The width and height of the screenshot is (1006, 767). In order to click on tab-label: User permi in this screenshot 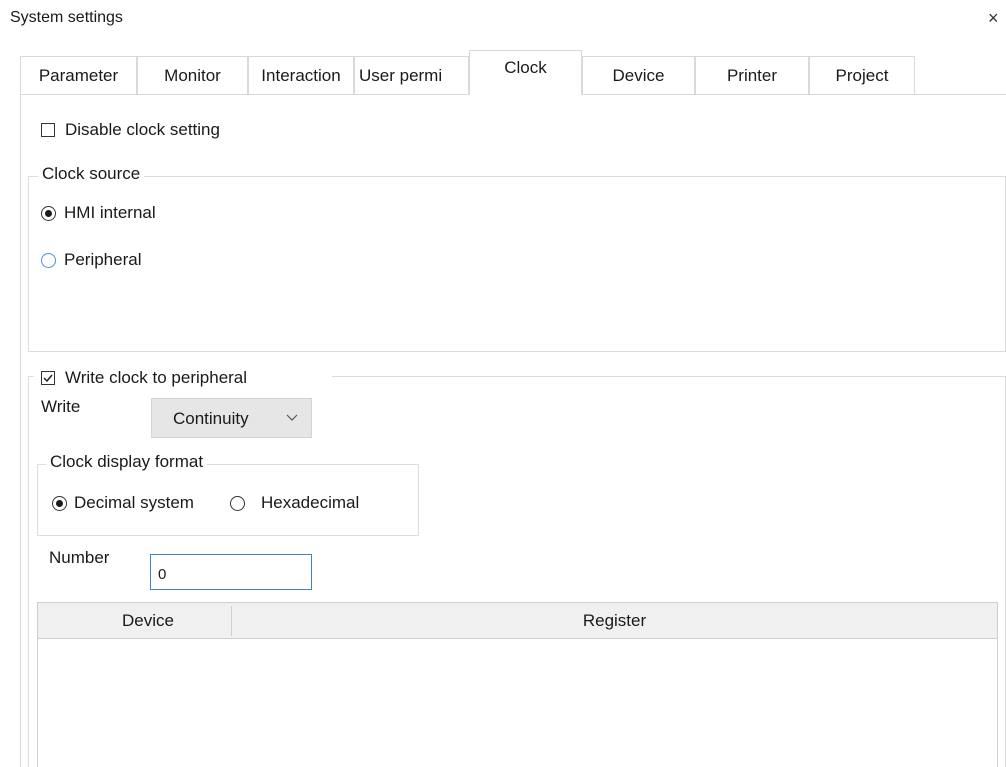, I will do `click(401, 75)`.